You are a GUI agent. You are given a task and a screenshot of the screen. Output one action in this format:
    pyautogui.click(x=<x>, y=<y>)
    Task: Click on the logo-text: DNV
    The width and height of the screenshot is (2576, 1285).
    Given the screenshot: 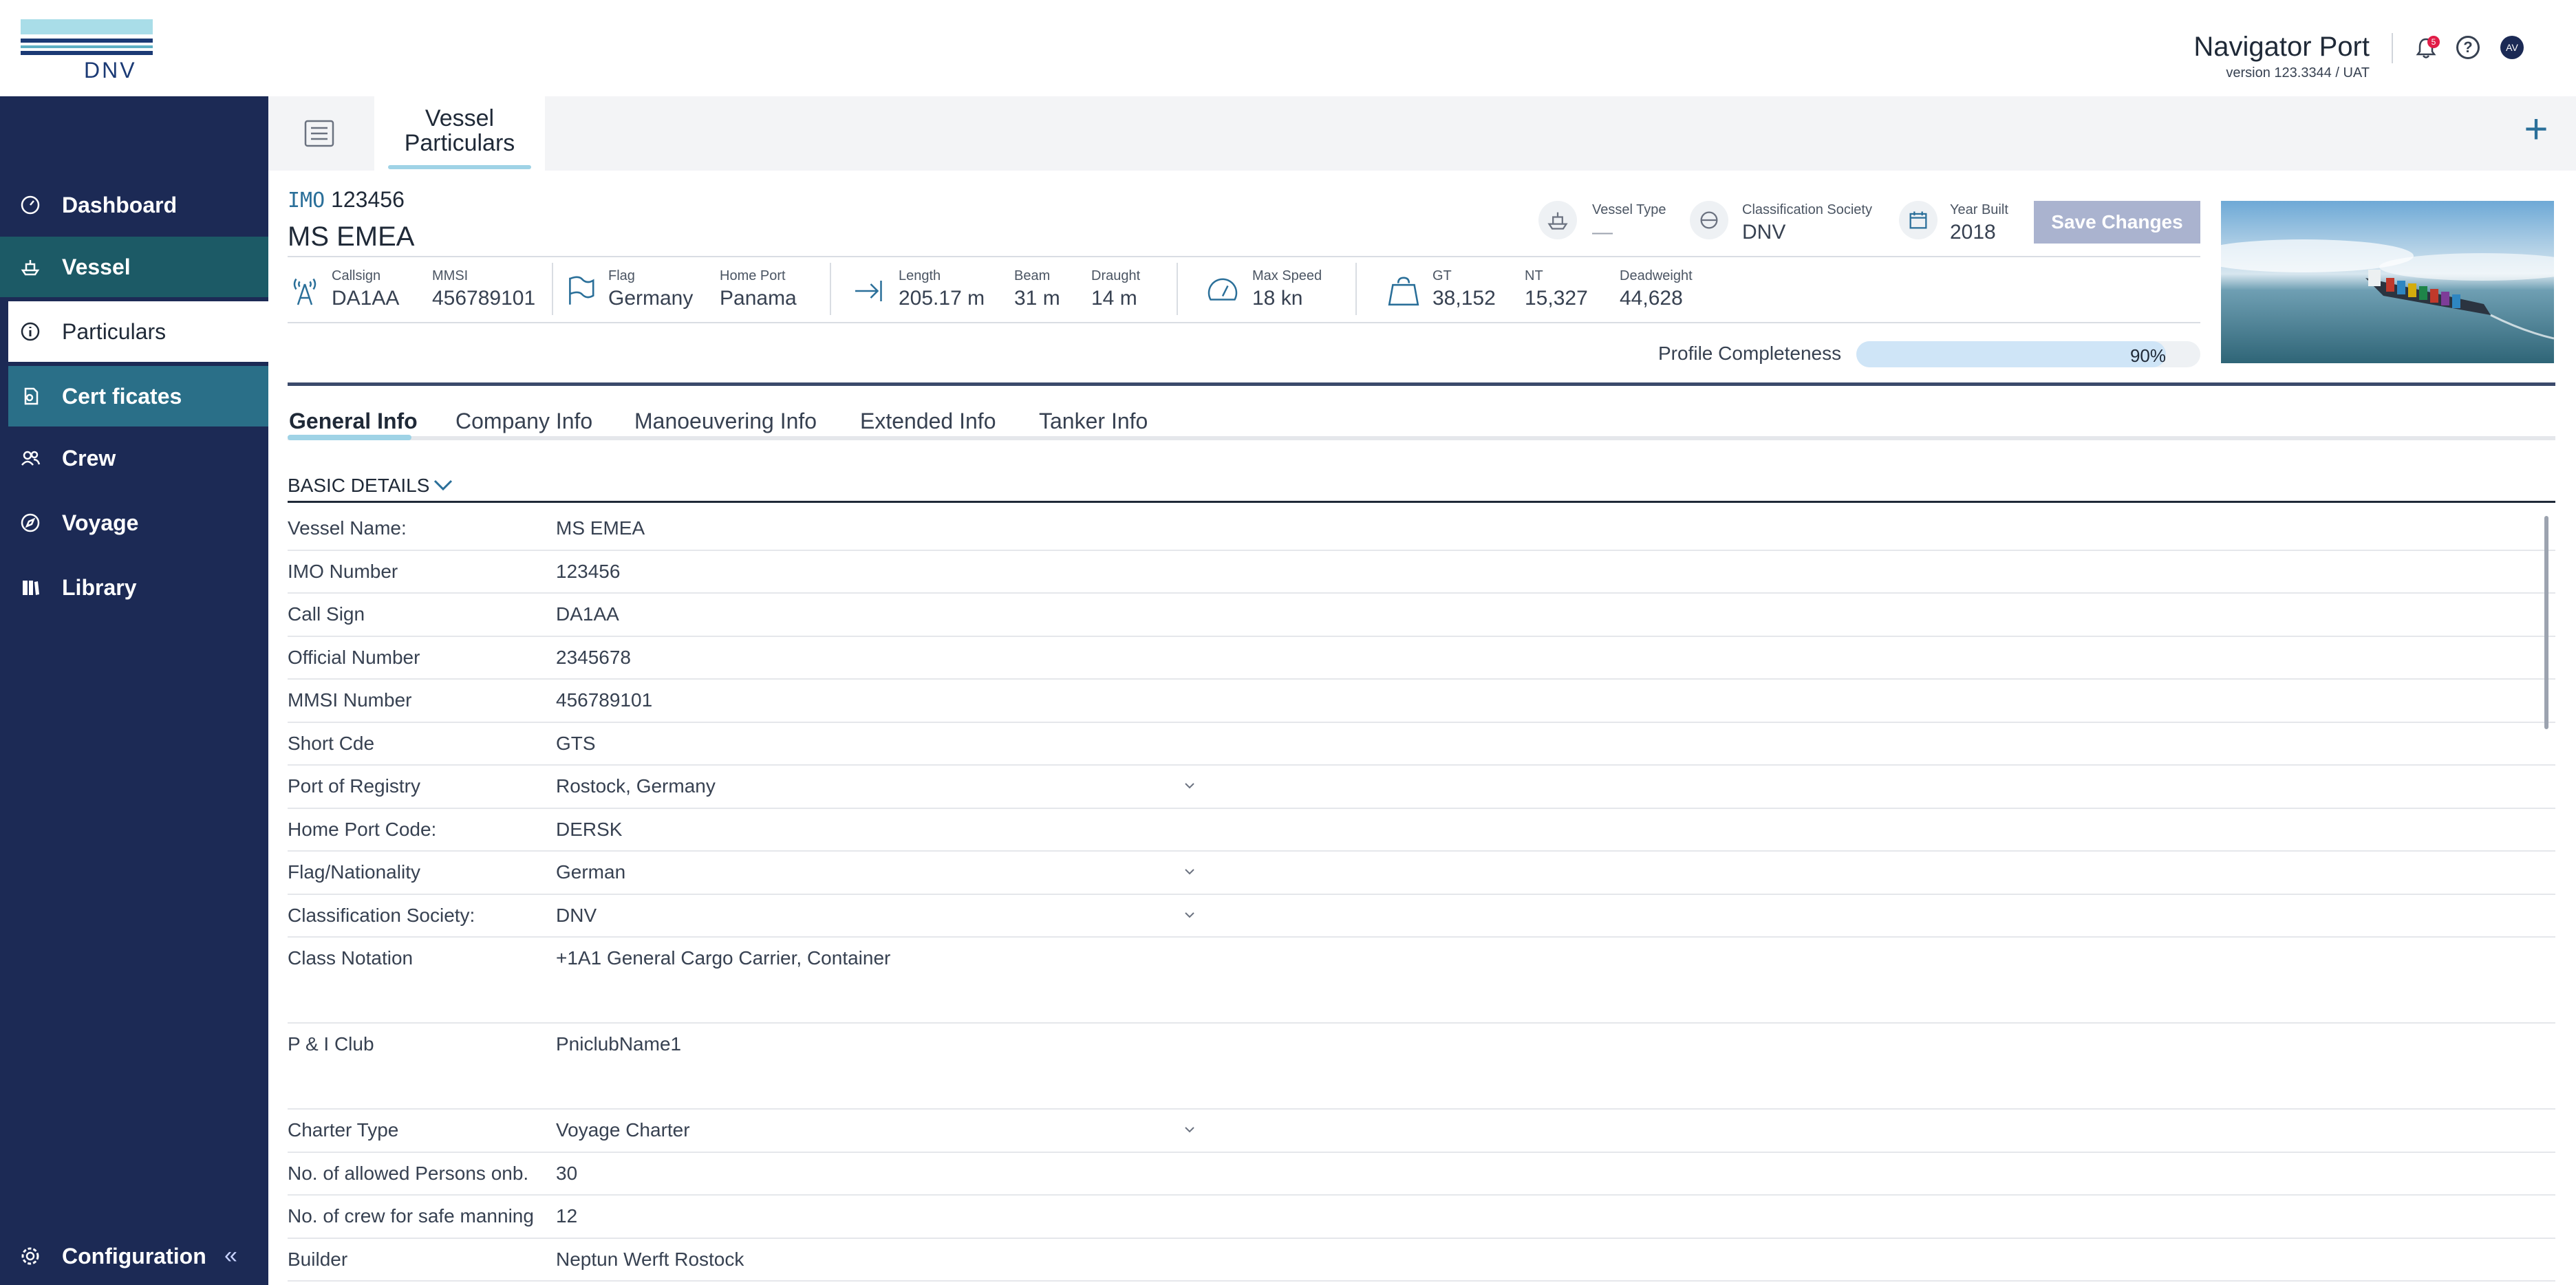 What is the action you would take?
    pyautogui.click(x=110, y=70)
    